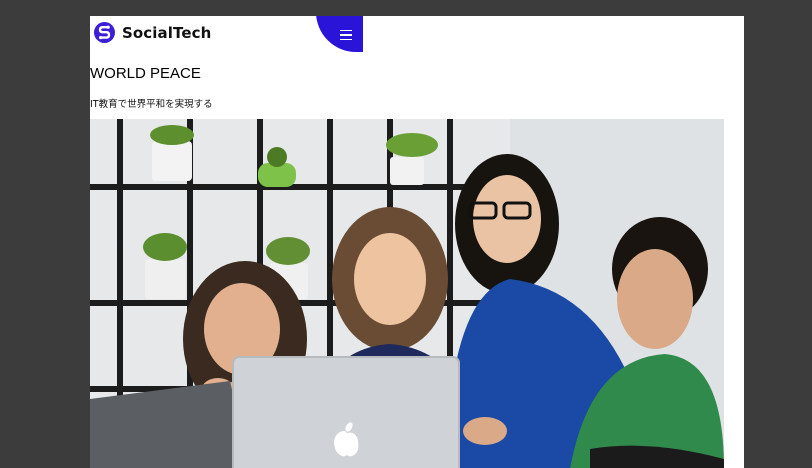  Describe the element at coordinates (167, 32) in the screenshot. I see `brand-name: SocialTech` at that location.